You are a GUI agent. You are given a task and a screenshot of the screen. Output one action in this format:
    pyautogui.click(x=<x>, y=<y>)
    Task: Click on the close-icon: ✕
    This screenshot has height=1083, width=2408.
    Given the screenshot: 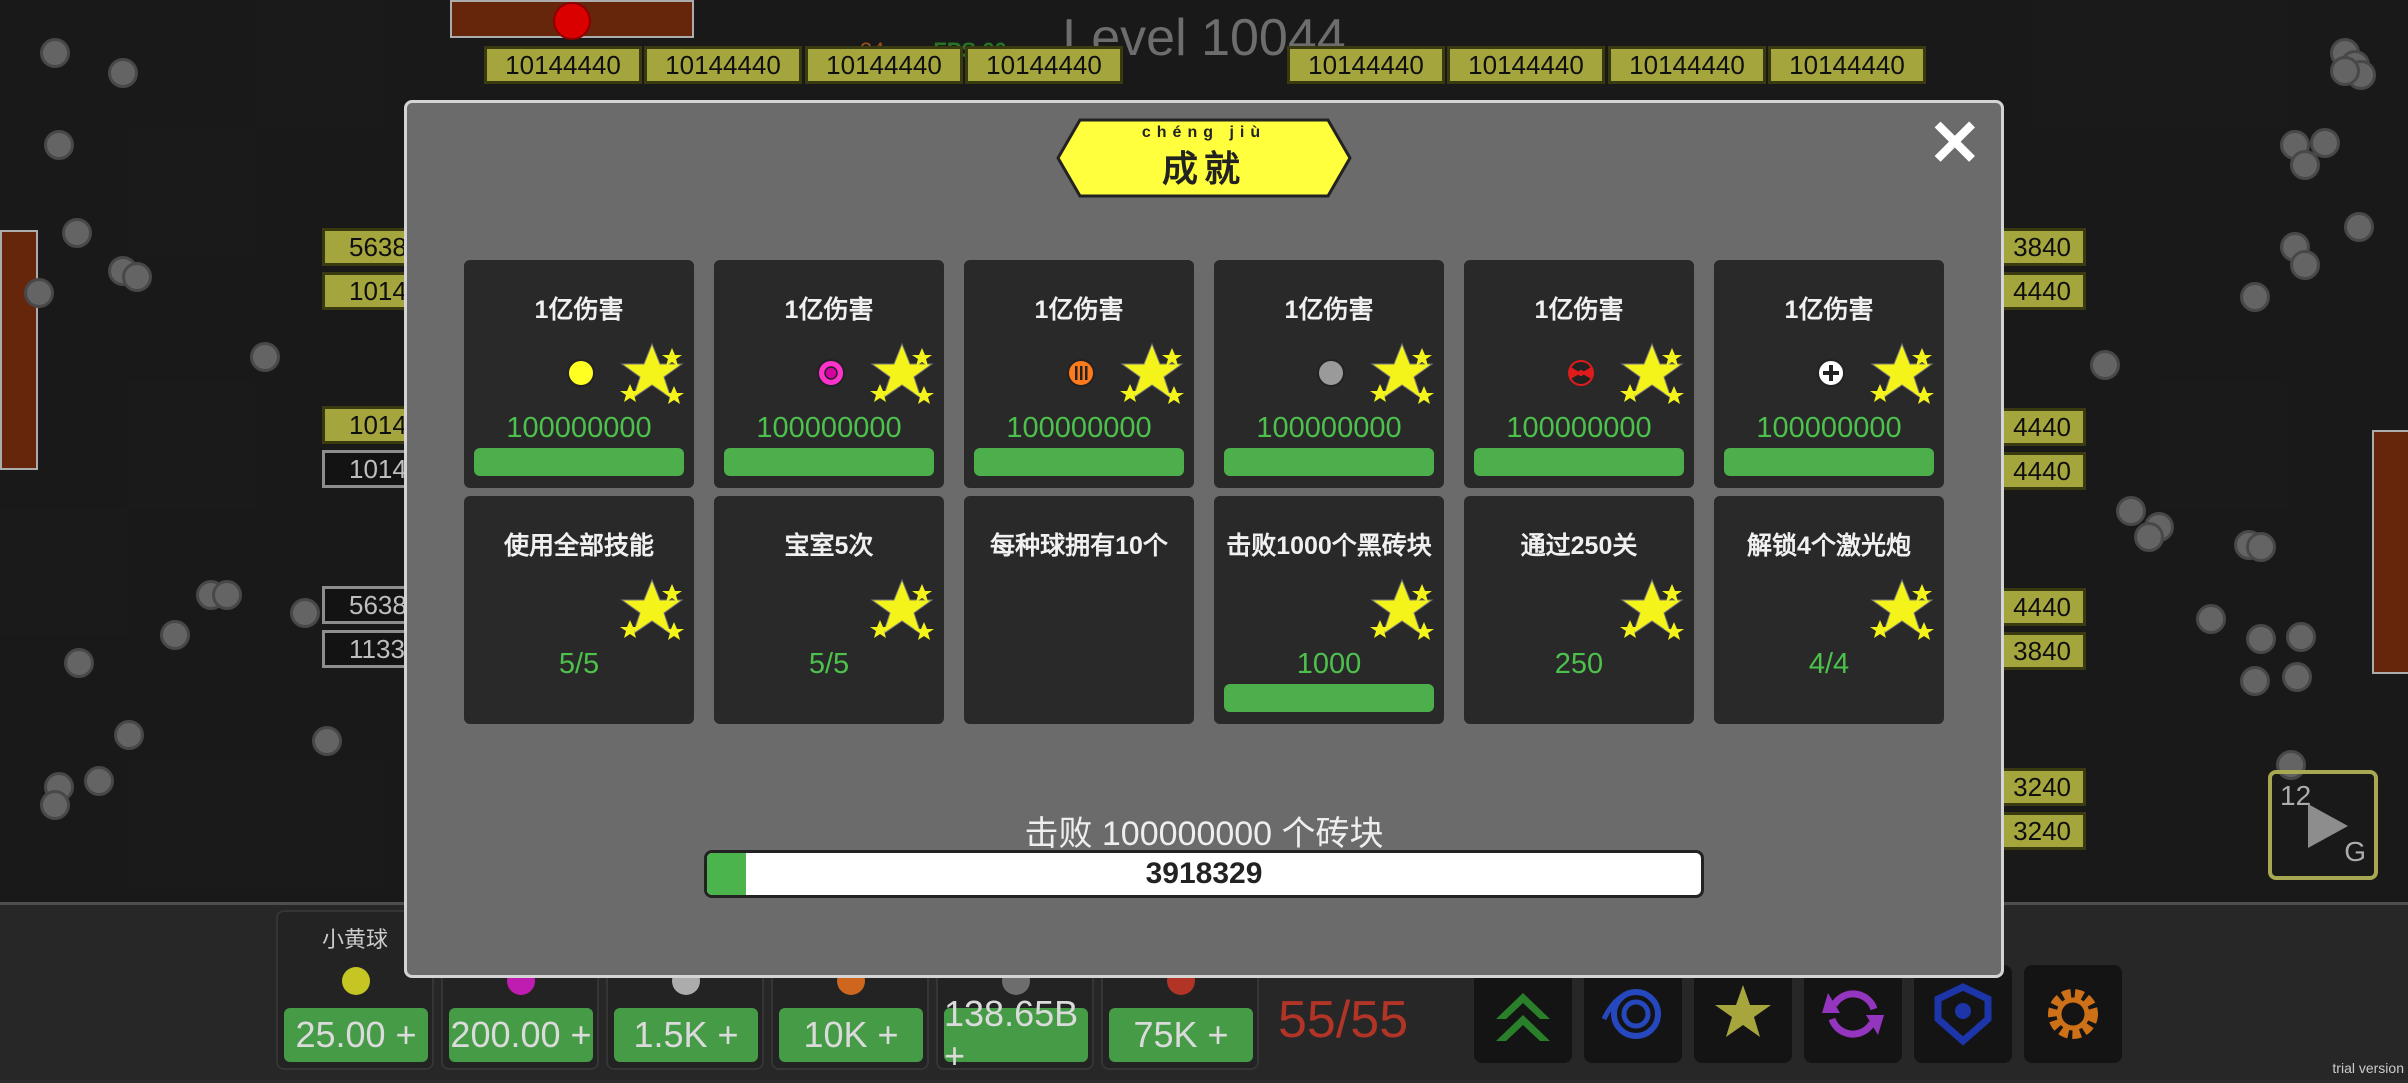 What is the action you would take?
    pyautogui.click(x=1955, y=143)
    